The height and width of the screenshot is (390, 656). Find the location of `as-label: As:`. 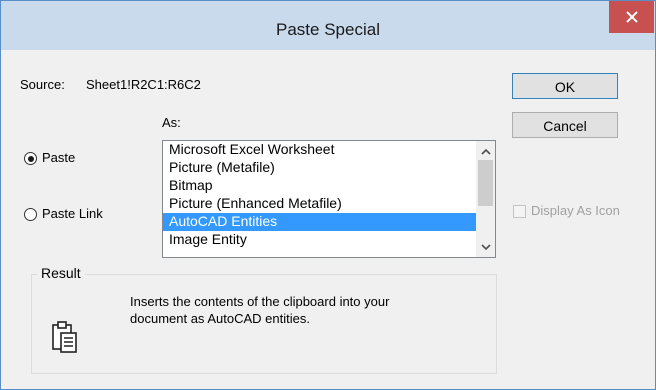

as-label: As: is located at coordinates (171, 122).